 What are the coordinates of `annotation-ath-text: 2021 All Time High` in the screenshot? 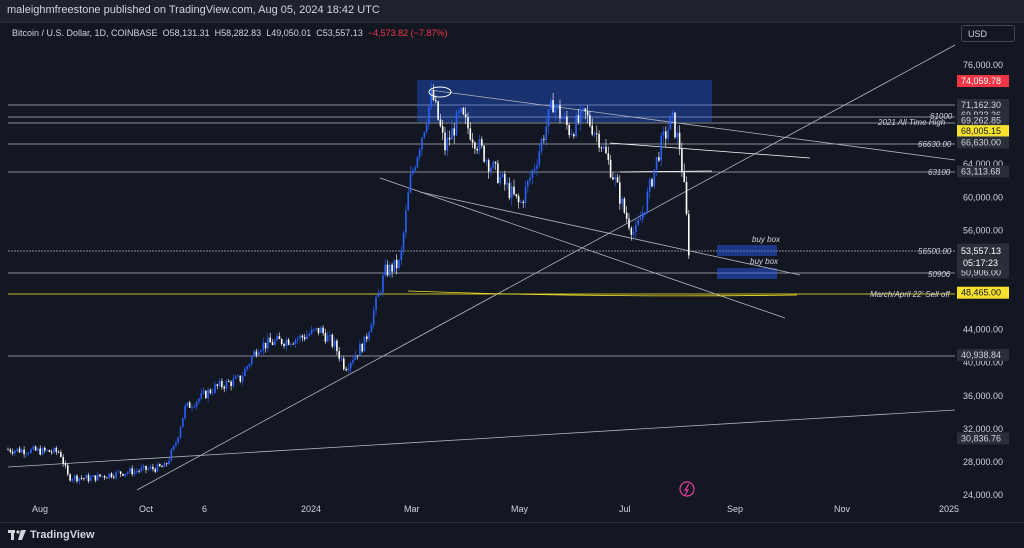 It's located at (911, 122).